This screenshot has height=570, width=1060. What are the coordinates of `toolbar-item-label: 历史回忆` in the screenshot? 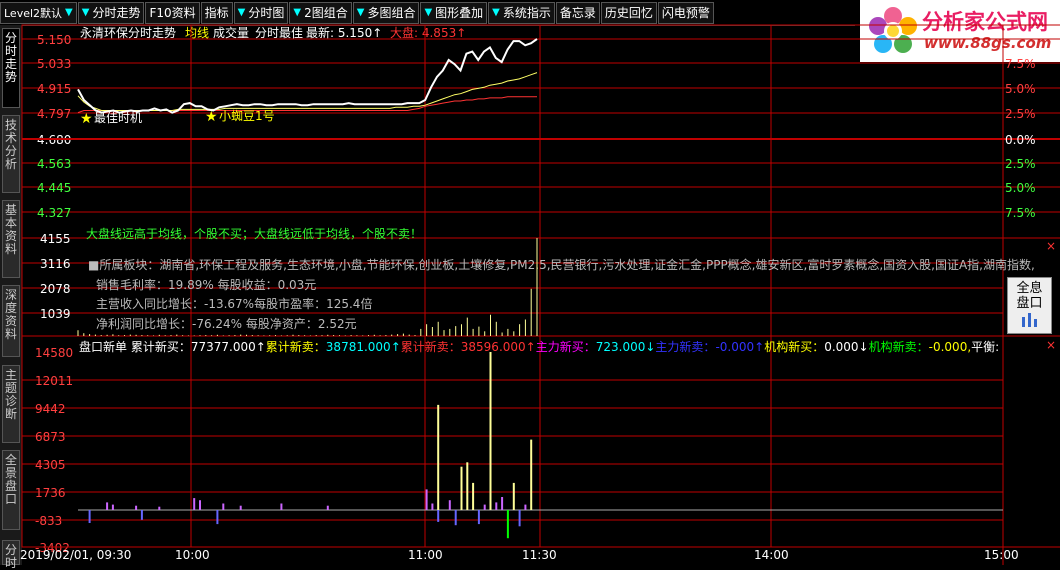 It's located at (628, 13).